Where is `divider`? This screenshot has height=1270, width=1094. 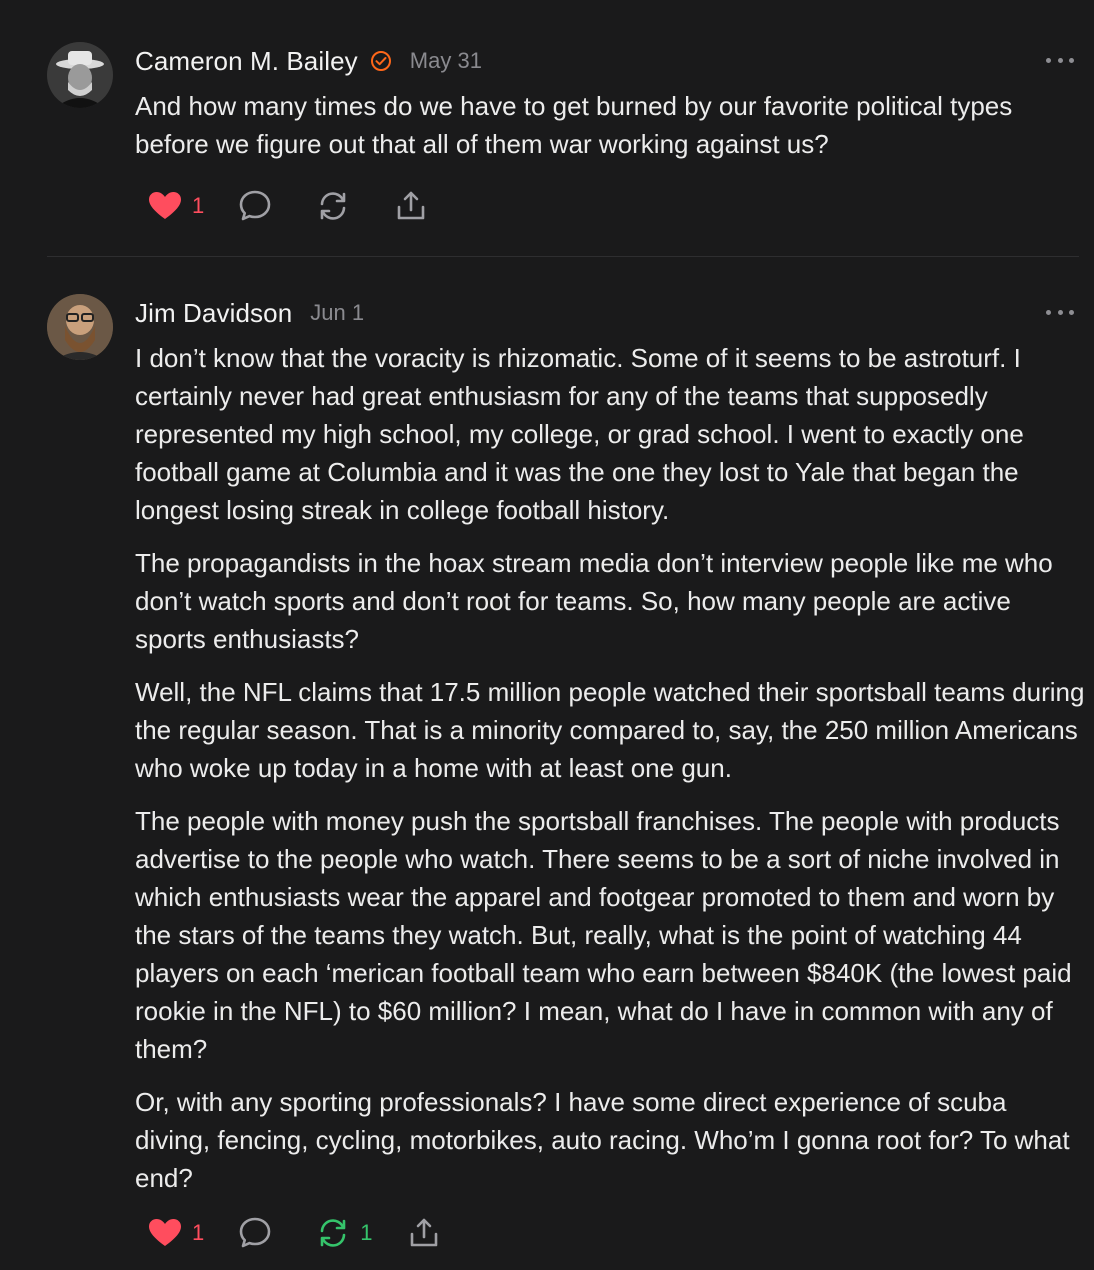 divider is located at coordinates (563, 256).